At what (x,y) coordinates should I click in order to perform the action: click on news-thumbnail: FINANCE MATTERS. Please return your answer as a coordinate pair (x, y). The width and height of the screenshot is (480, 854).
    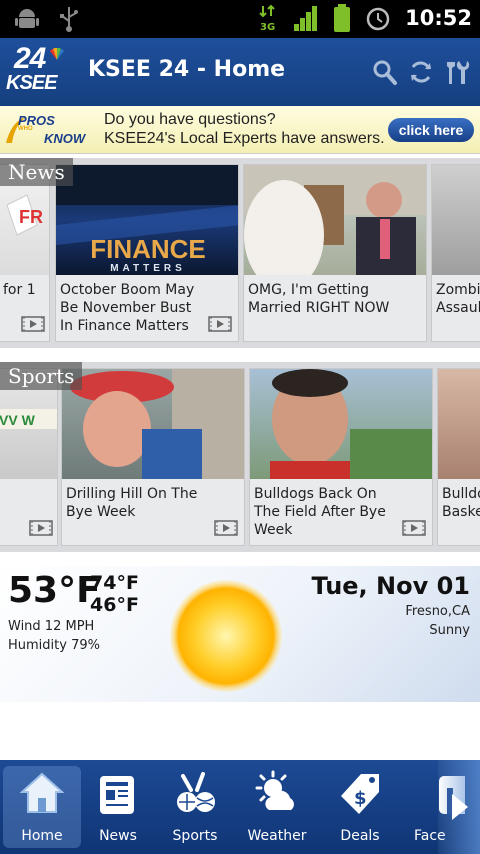
    Looking at the image, I should click on (147, 220).